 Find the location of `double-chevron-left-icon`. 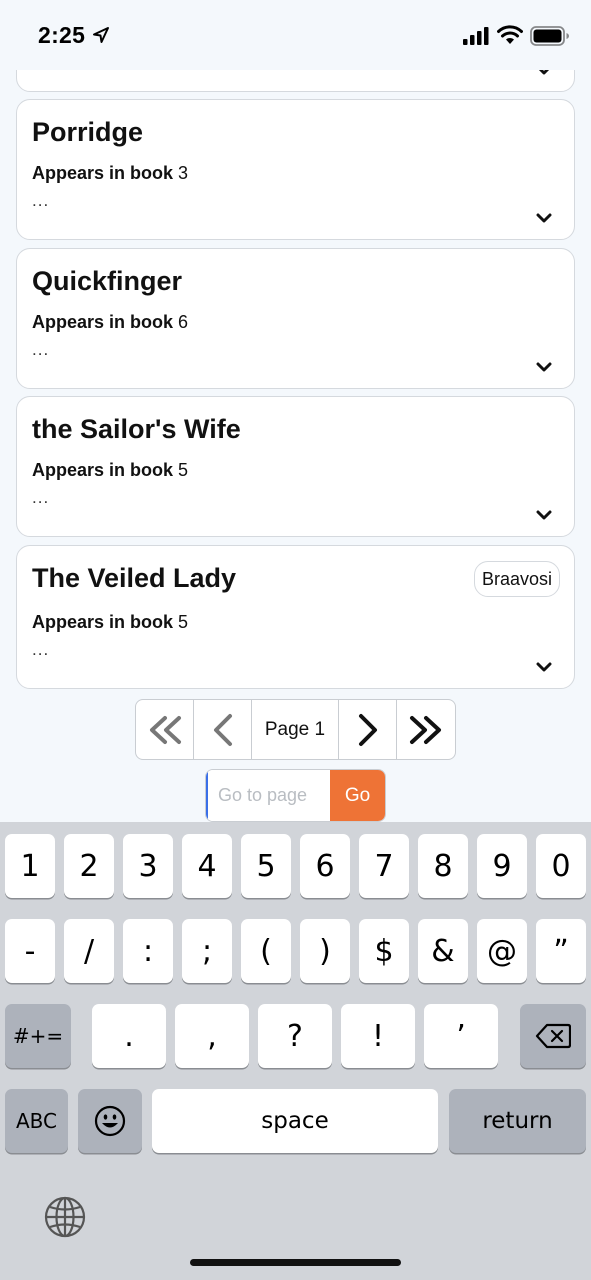

double-chevron-left-icon is located at coordinates (165, 729).